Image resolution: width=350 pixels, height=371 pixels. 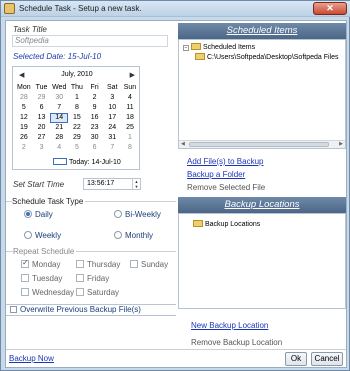 I want to click on calendar-day: 27, so click(x=42, y=138).